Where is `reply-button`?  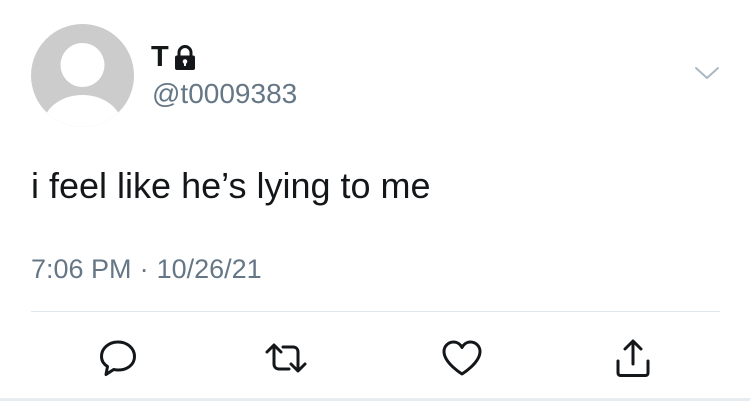 reply-button is located at coordinates (118, 358).